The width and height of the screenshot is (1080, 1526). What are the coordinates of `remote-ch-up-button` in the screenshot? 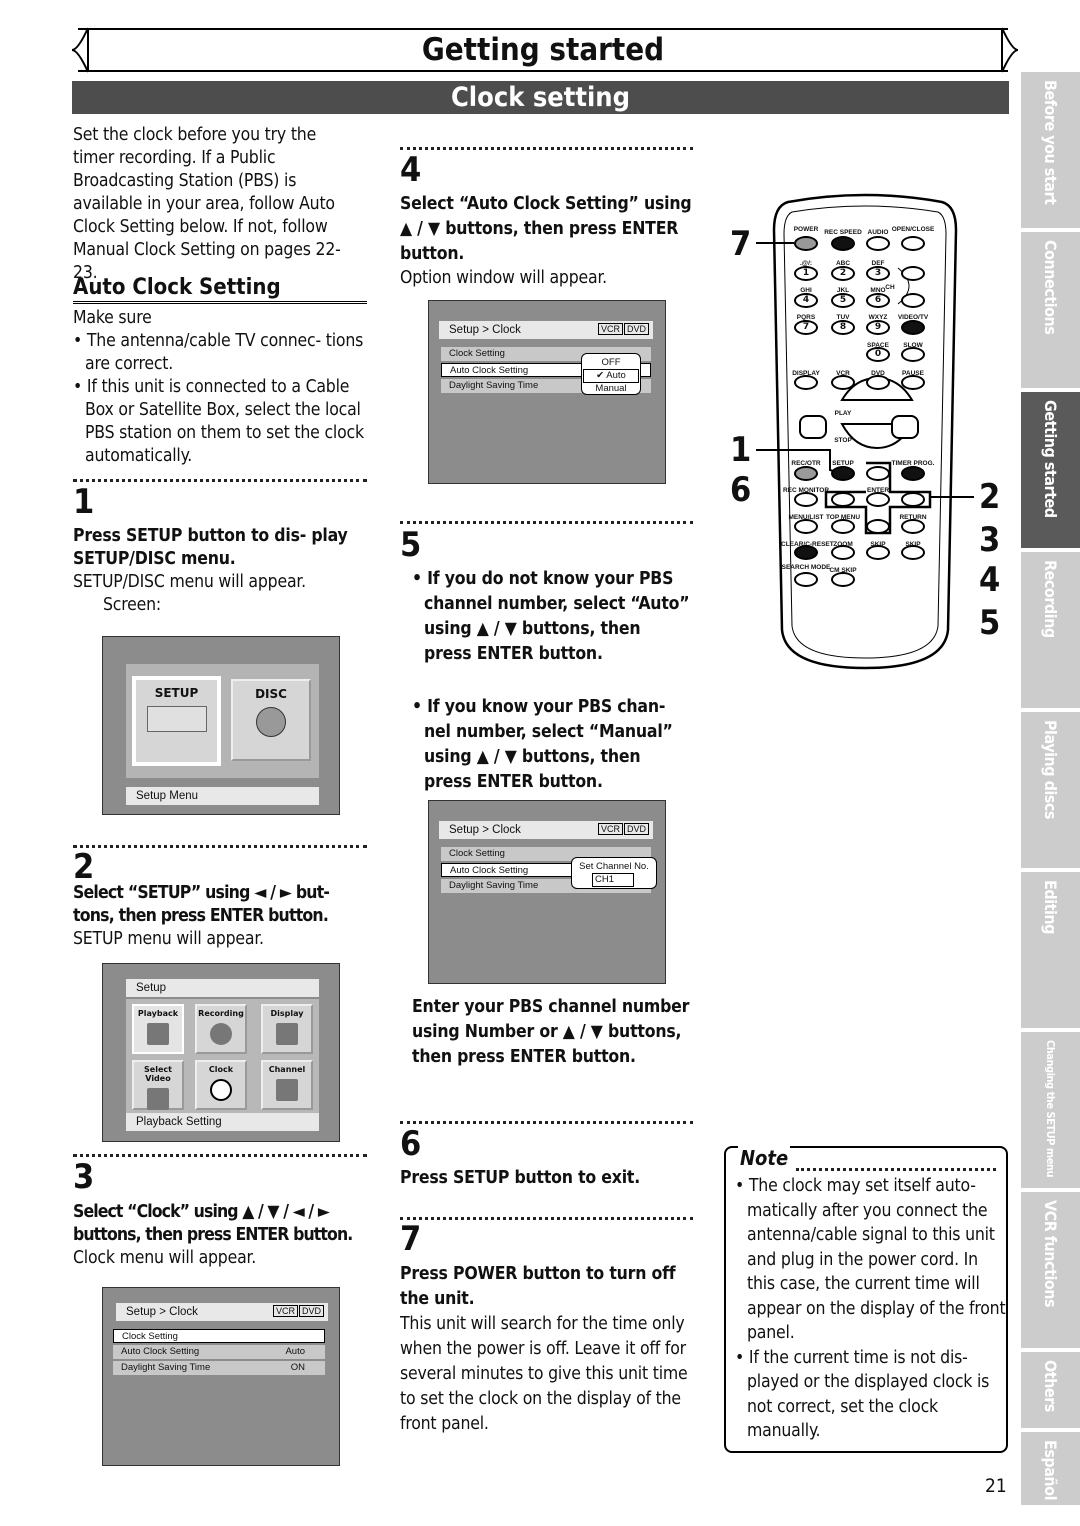 It's located at (913, 273).